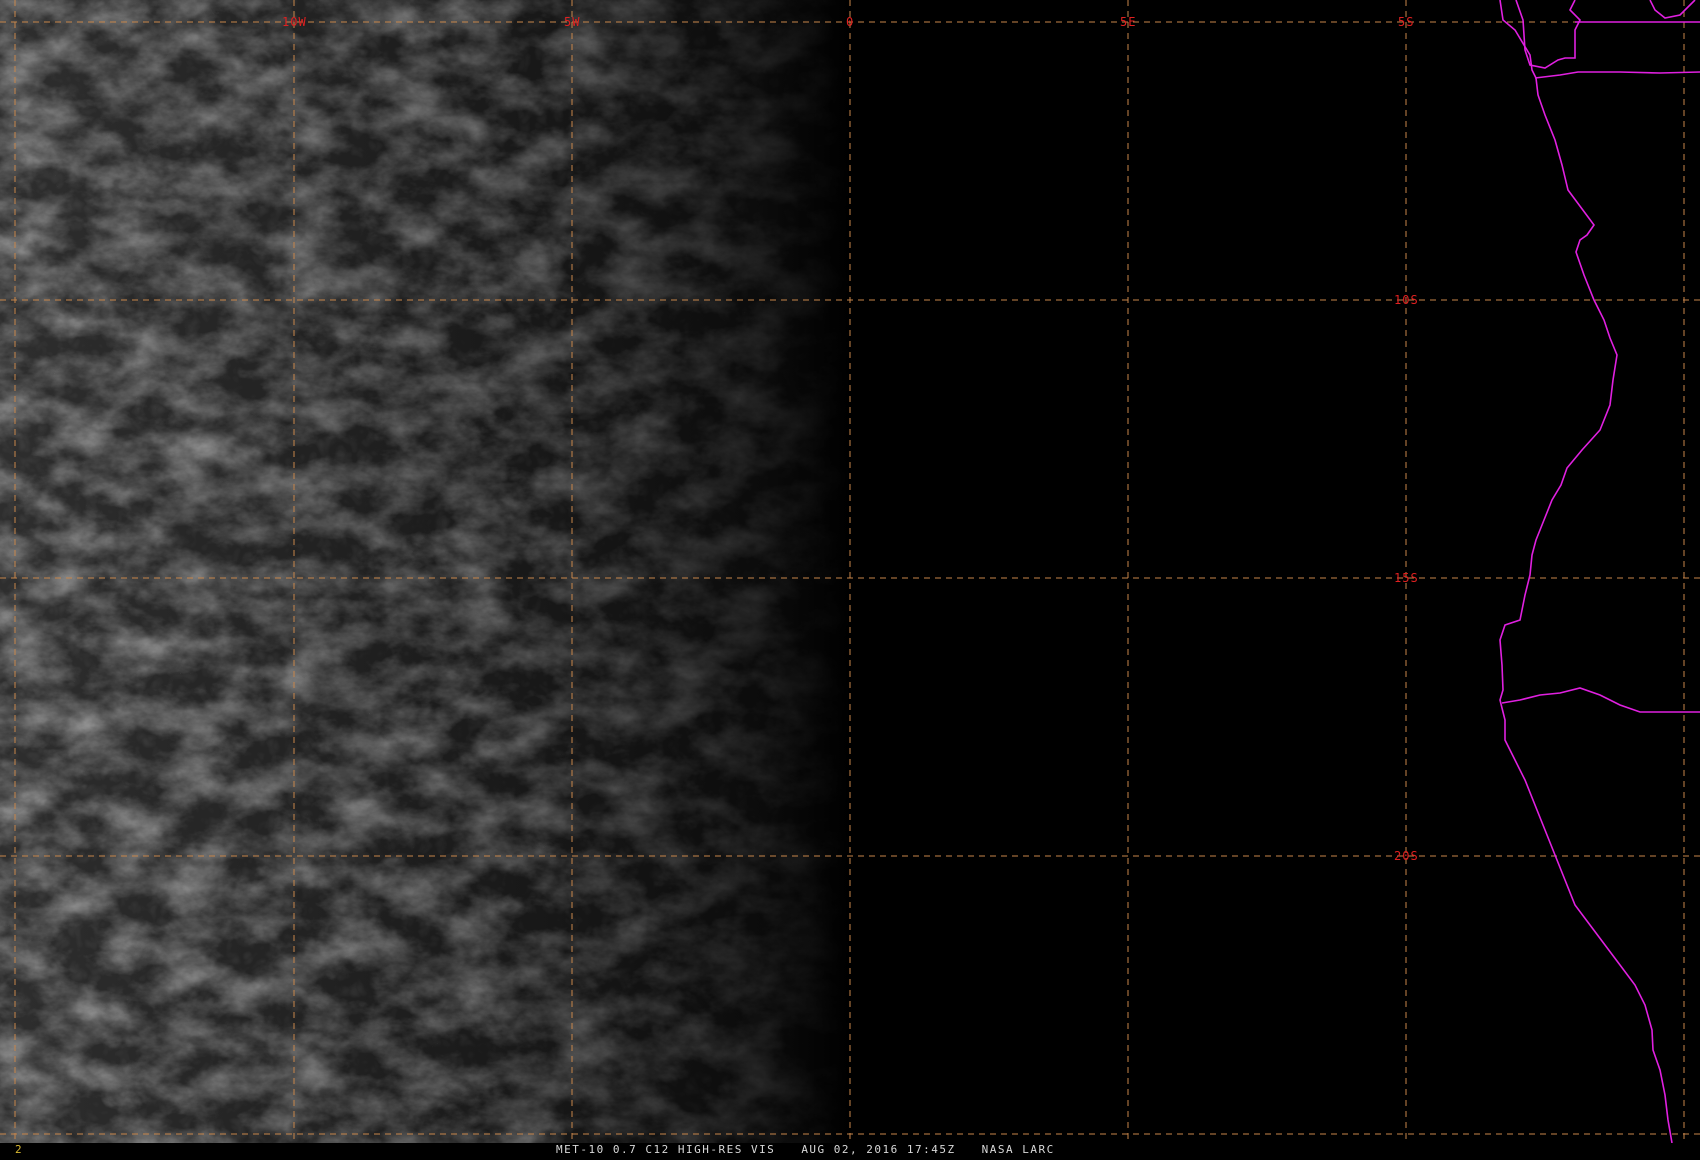  Describe the element at coordinates (1128, 22) in the screenshot. I see `longitude-label: 5E` at that location.